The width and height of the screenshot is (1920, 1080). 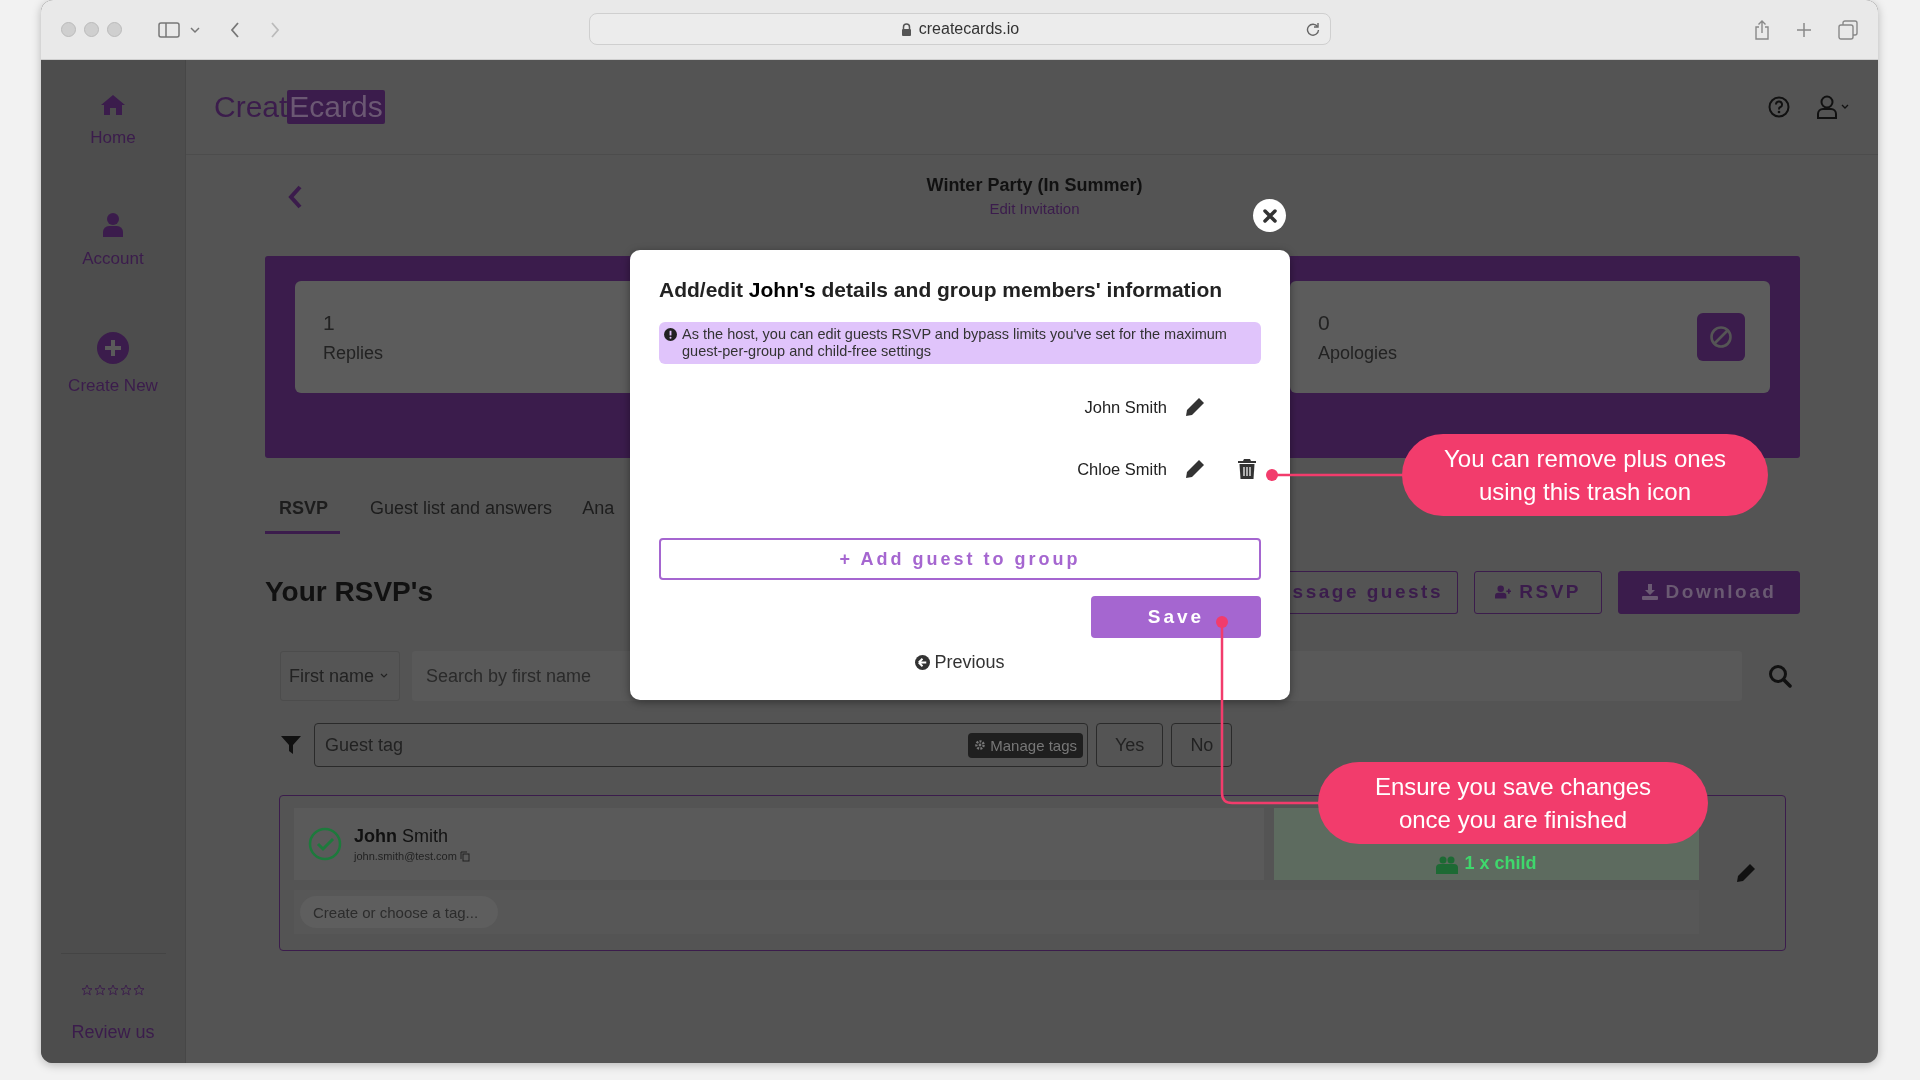 I want to click on callout-bubble: You can remove plus ones using this trash icon, so click(x=1585, y=475).